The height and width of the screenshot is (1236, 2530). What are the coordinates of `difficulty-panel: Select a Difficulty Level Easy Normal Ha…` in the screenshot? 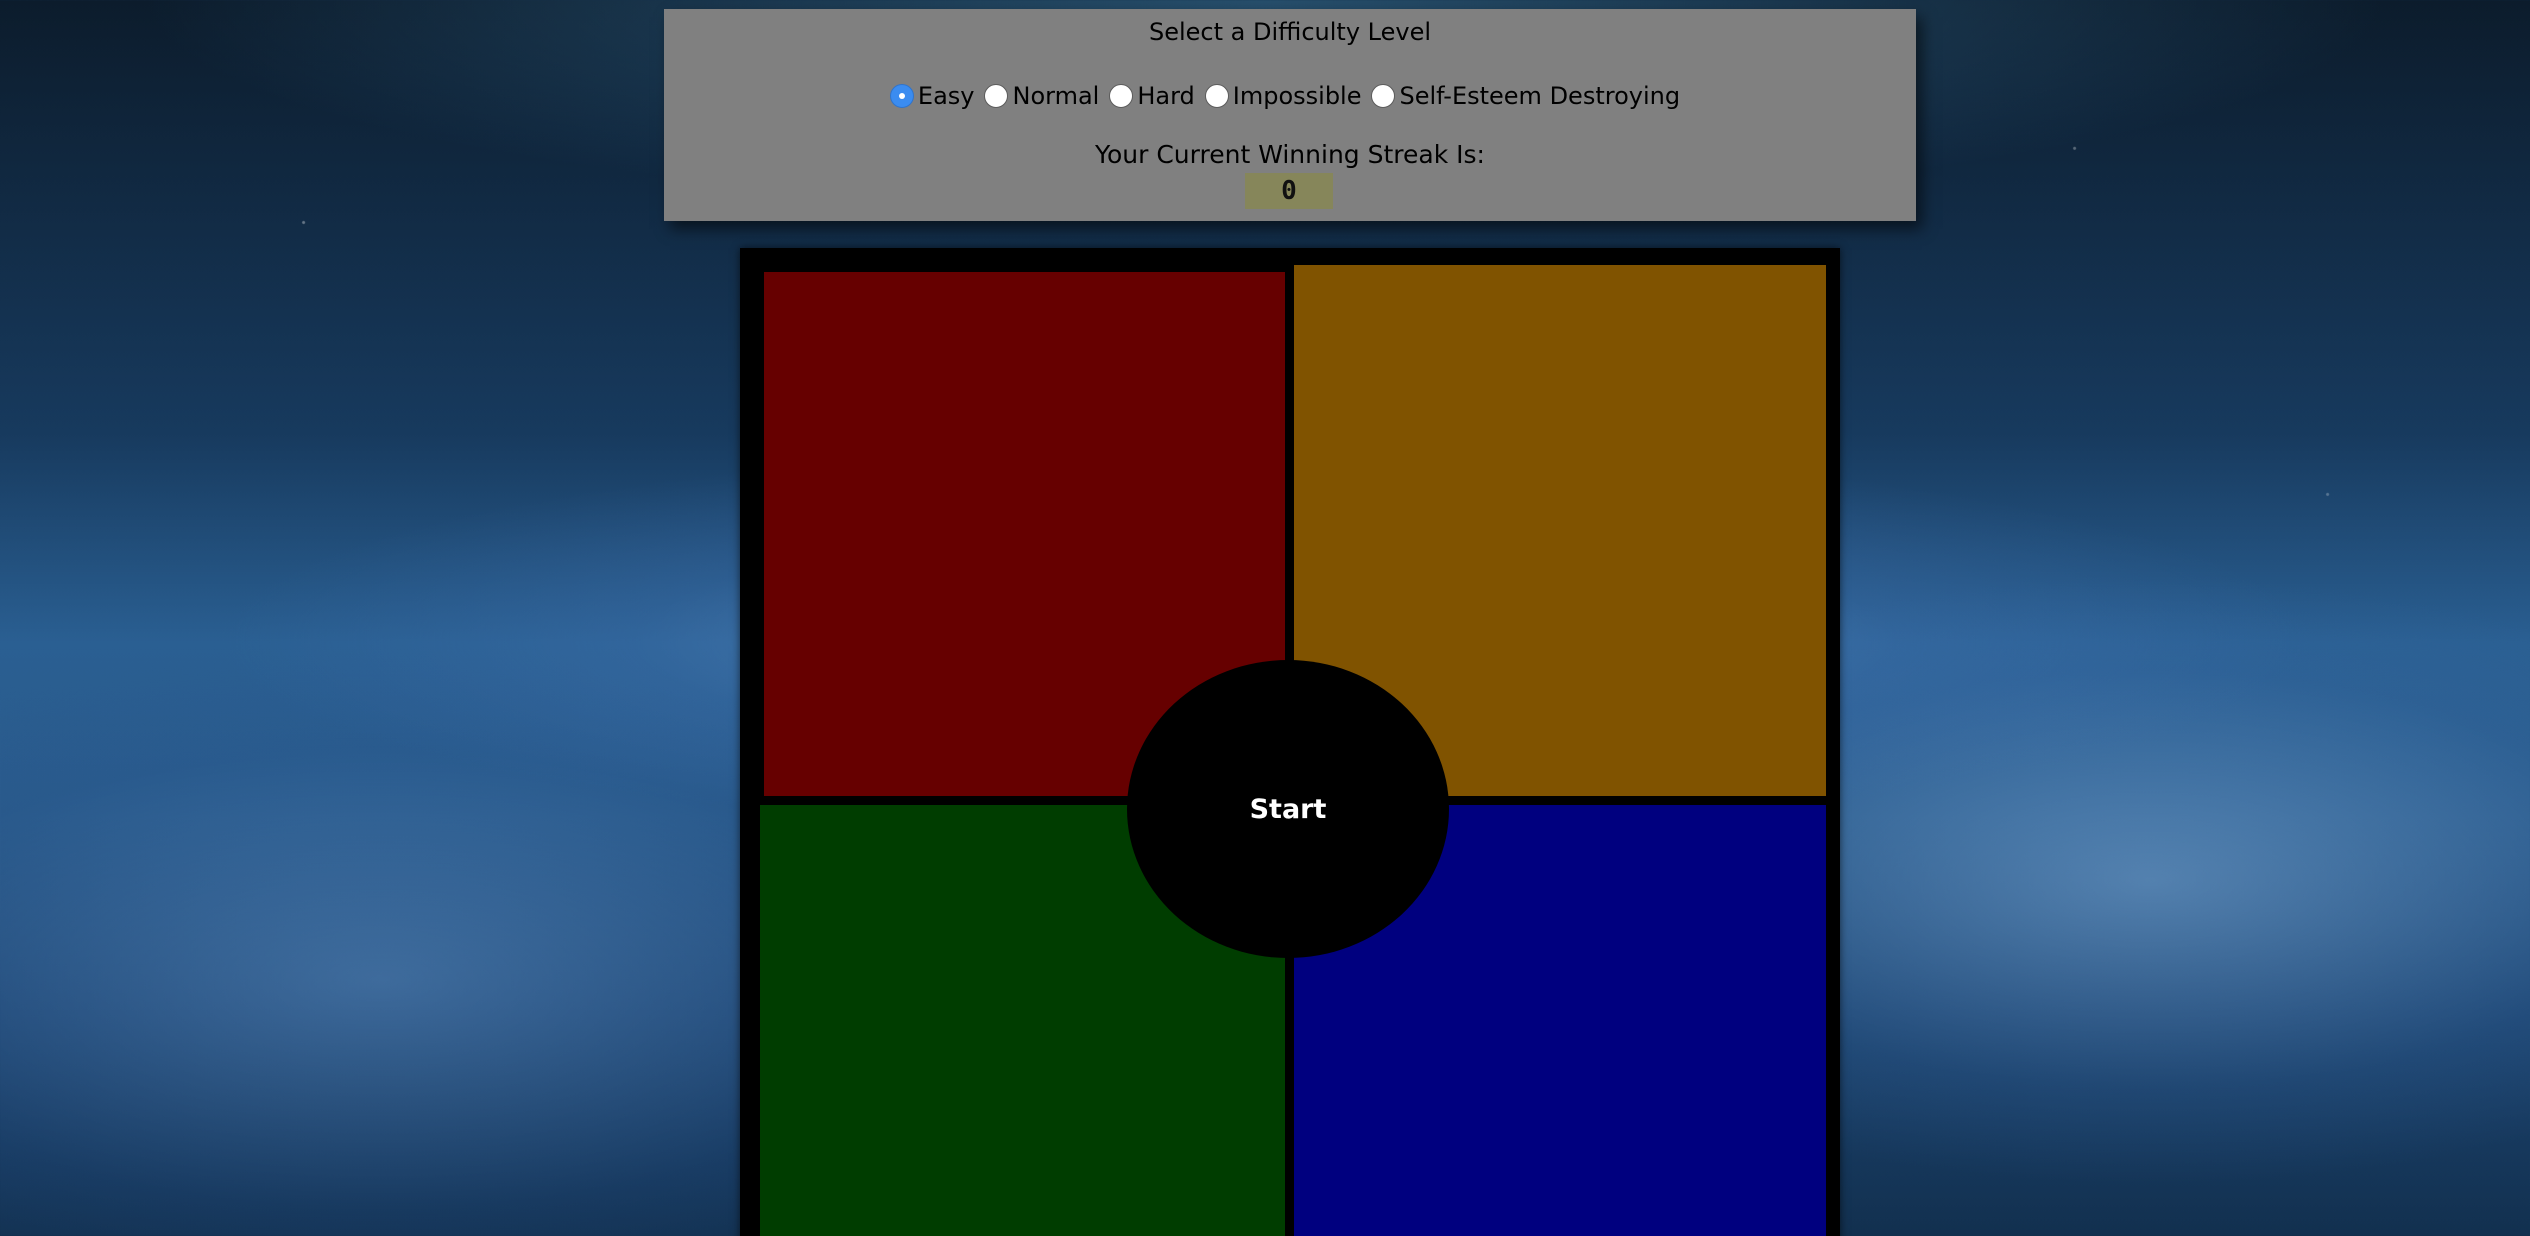 It's located at (1290, 115).